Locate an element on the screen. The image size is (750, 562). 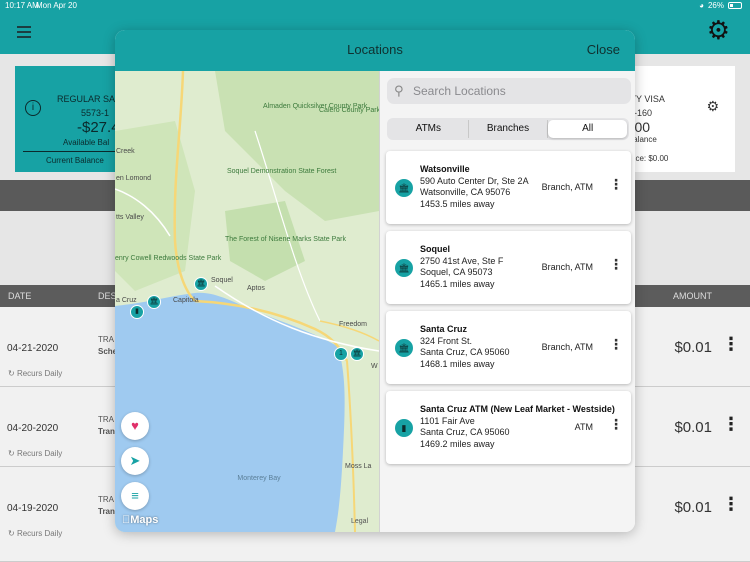
map-label-freedom: Freedom is located at coordinates (353, 324).